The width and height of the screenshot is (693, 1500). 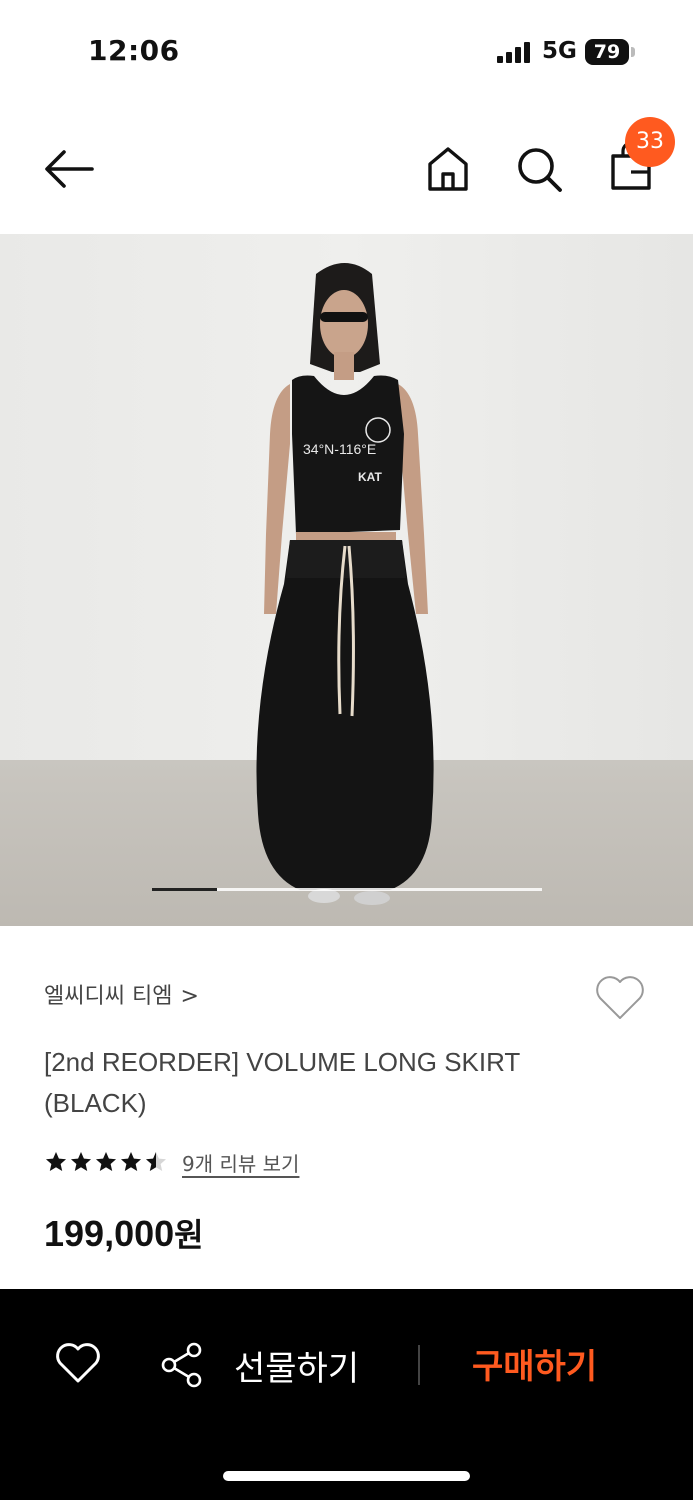 What do you see at coordinates (240, 1162) in the screenshot?
I see `review-link: 9개 리뷰 보기` at bounding box center [240, 1162].